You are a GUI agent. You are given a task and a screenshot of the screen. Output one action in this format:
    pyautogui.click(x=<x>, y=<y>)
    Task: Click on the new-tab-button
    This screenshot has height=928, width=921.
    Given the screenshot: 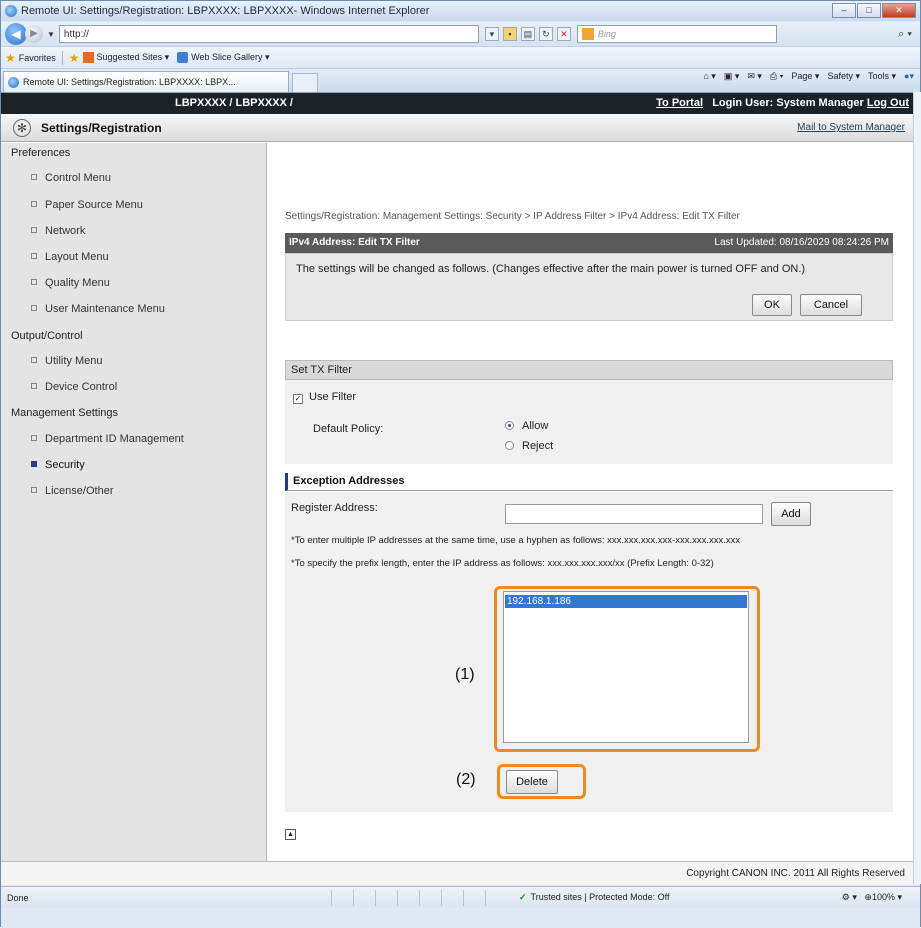 What is the action you would take?
    pyautogui.click(x=305, y=82)
    